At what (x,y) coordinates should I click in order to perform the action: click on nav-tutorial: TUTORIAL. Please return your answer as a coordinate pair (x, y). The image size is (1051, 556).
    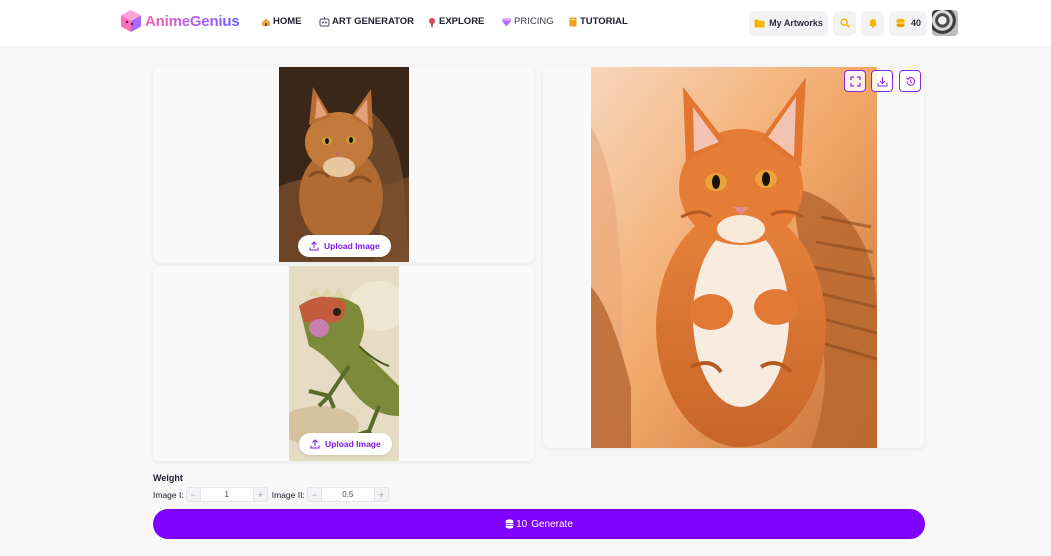
    Looking at the image, I should click on (598, 21).